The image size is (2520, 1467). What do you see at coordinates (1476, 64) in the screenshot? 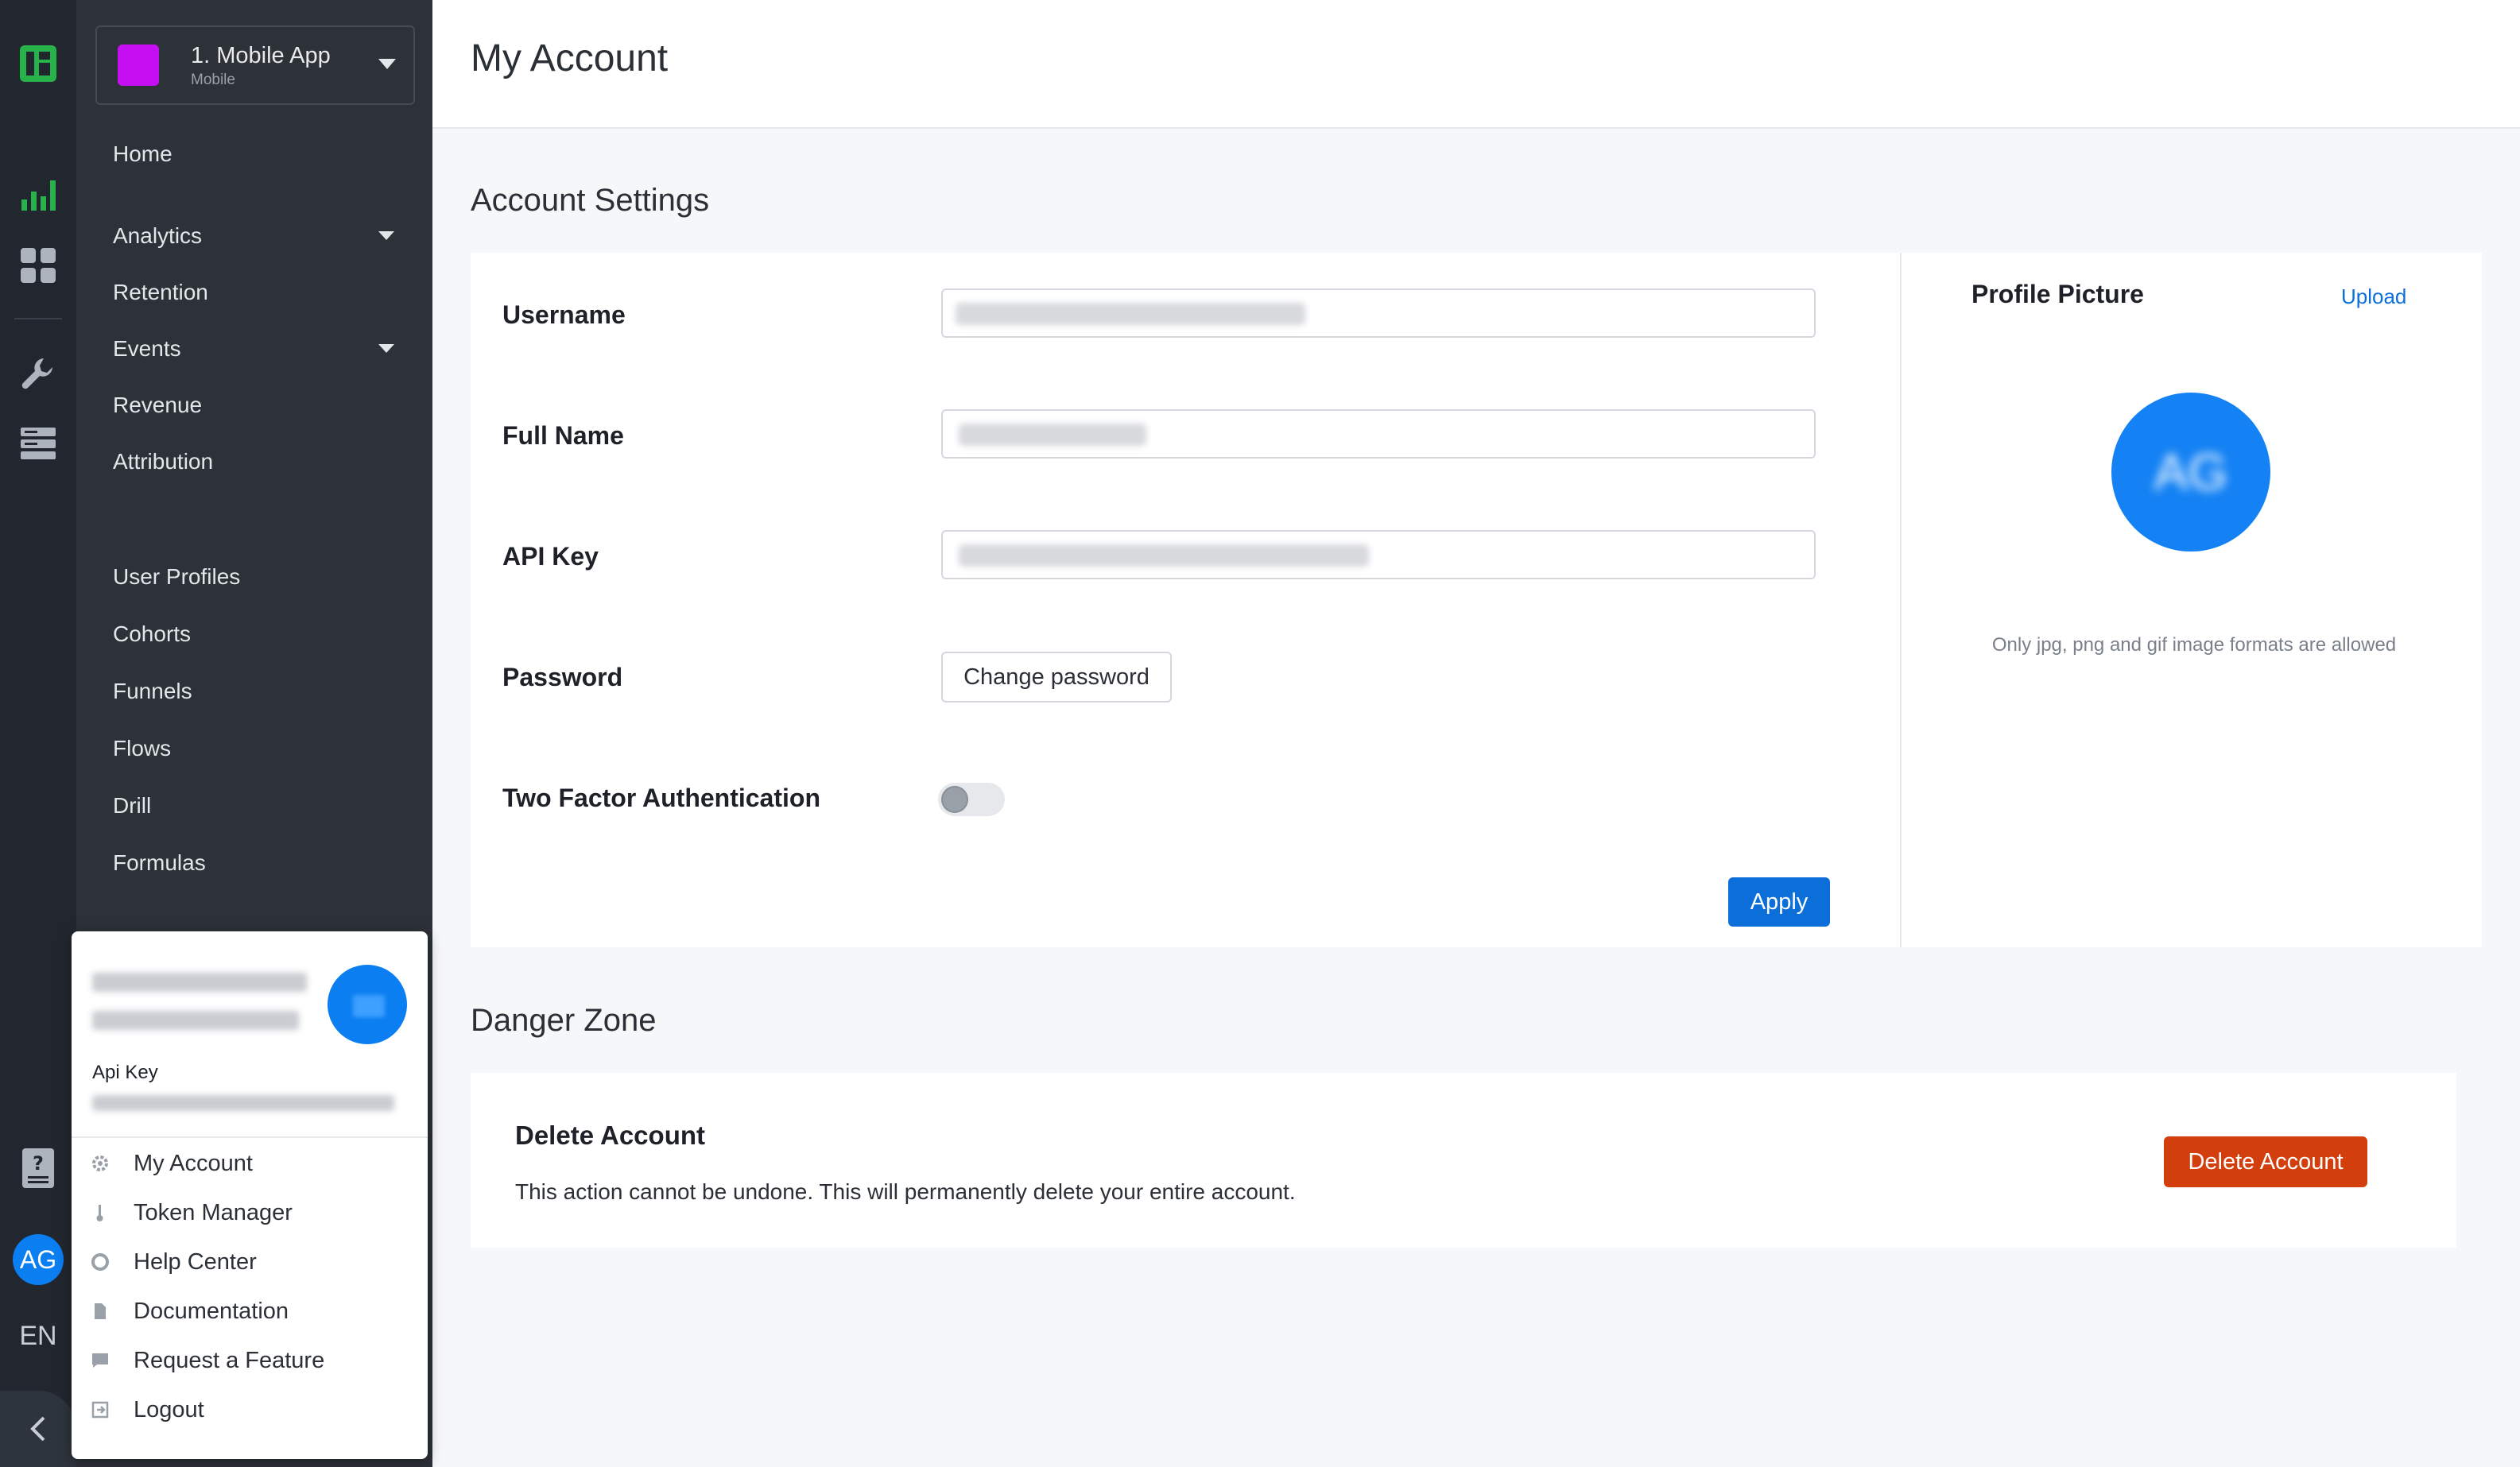
I see `page-header: My Account` at bounding box center [1476, 64].